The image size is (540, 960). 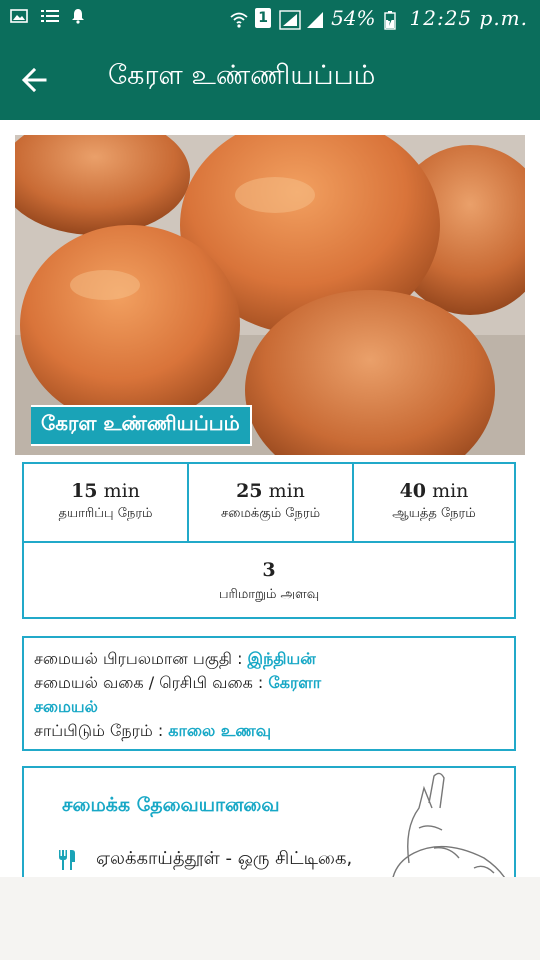 I want to click on ready-time-unit: min, so click(x=450, y=491).